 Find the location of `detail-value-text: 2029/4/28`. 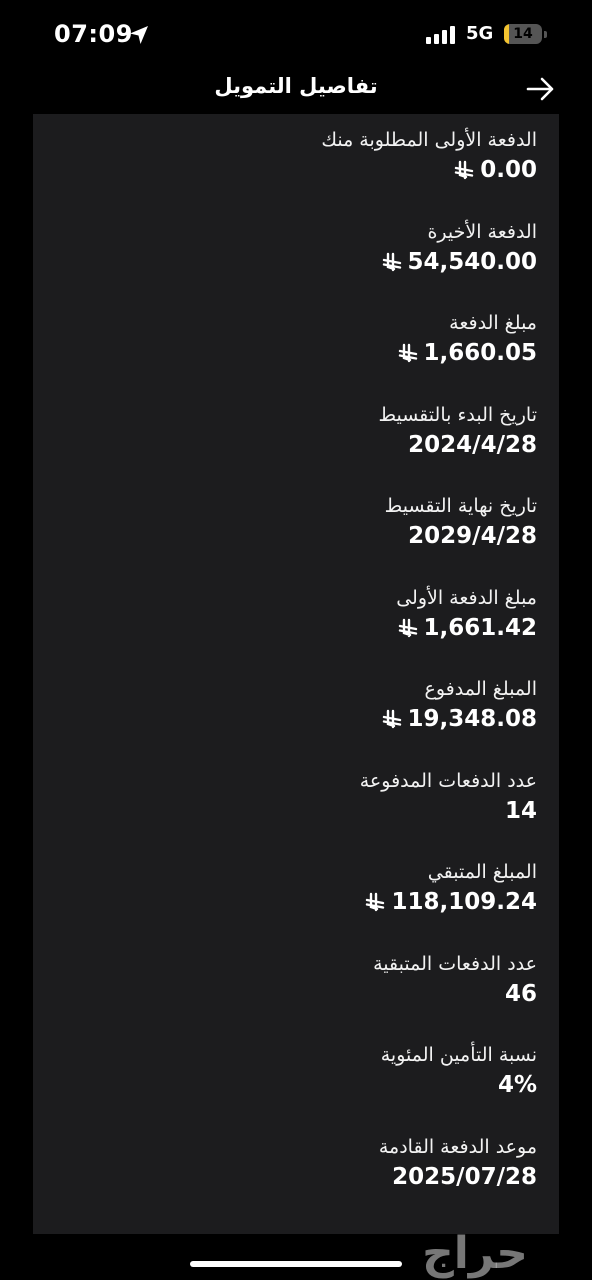

detail-value-text: 2029/4/28 is located at coordinates (472, 536).